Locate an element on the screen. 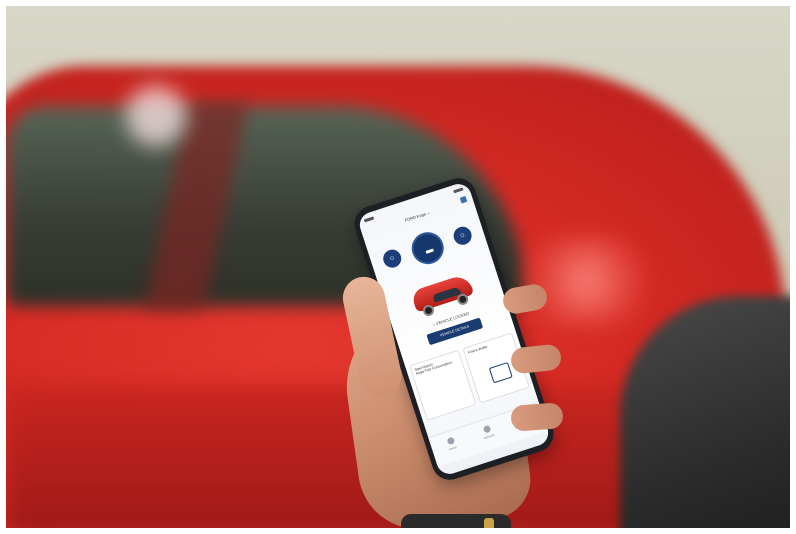 The height and width of the screenshot is (534, 796). unlock-icon: ○ is located at coordinates (462, 235).